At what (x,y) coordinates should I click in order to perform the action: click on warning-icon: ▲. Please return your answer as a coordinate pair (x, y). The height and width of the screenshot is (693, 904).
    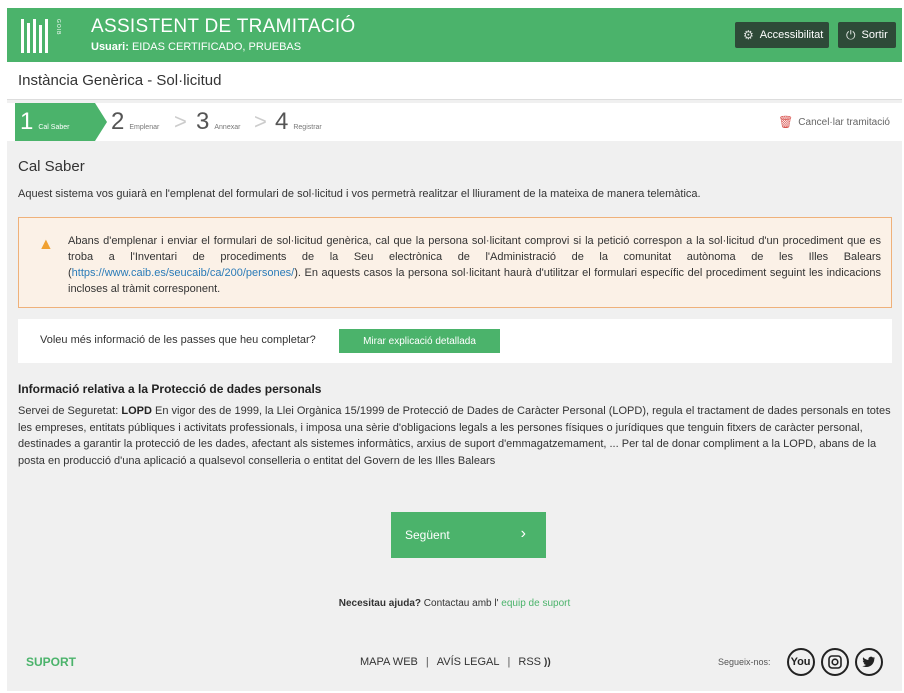
    Looking at the image, I should click on (46, 244).